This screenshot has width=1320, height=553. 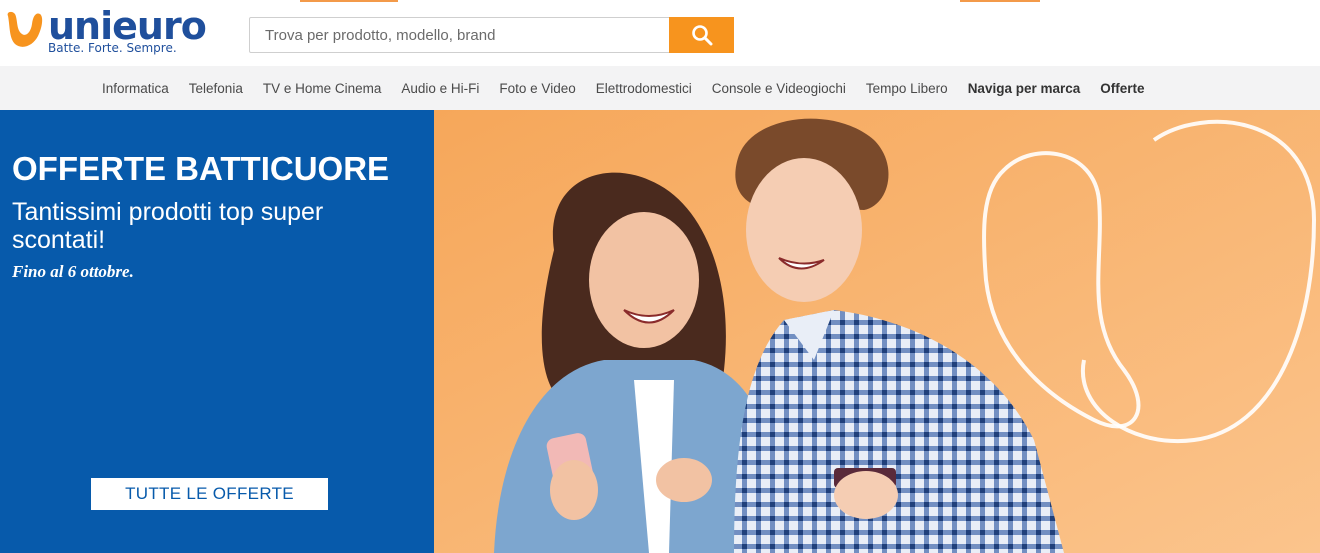 What do you see at coordinates (322, 88) in the screenshot?
I see `nav-item-tv-e-home-cinema: TV e Home Cinema` at bounding box center [322, 88].